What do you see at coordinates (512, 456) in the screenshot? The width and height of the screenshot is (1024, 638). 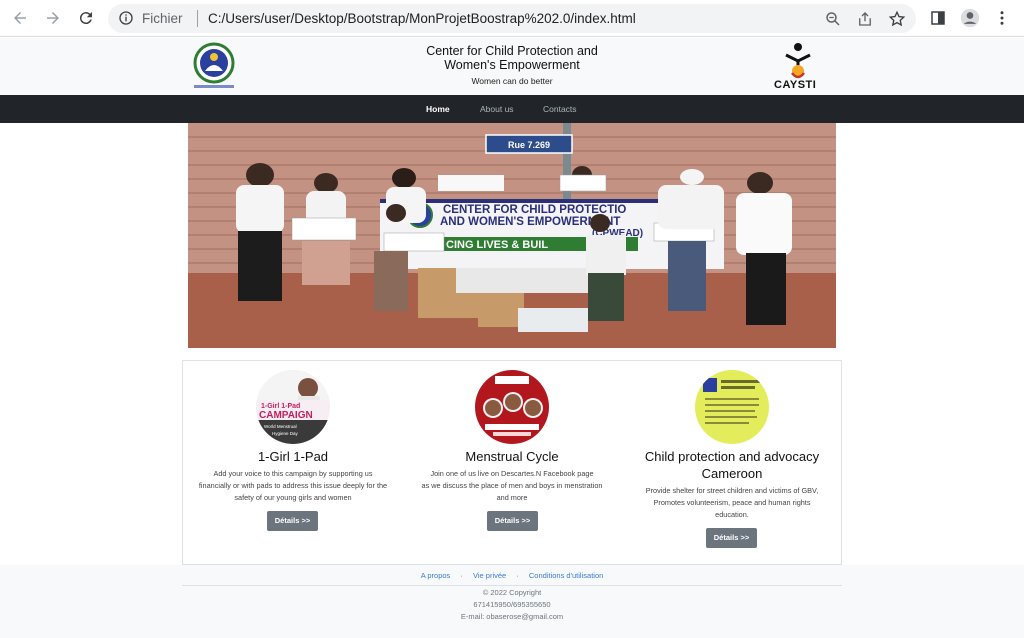 I see `card-title-menstrual-cycle: Menstrual Cycle` at bounding box center [512, 456].